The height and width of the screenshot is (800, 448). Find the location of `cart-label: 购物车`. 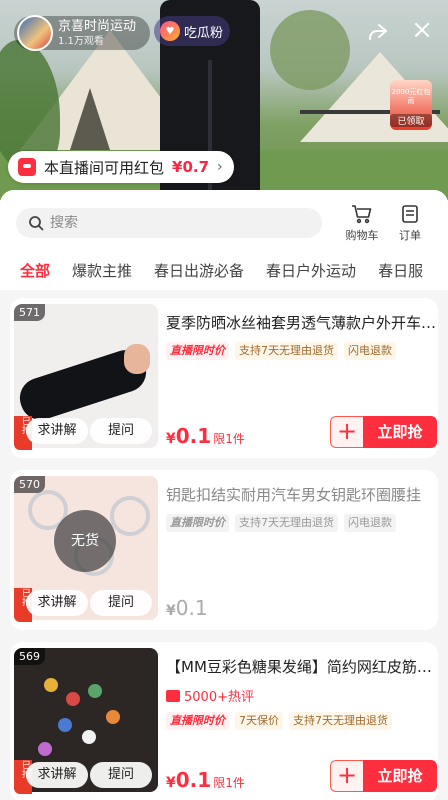

cart-label: 购物车 is located at coordinates (362, 235).